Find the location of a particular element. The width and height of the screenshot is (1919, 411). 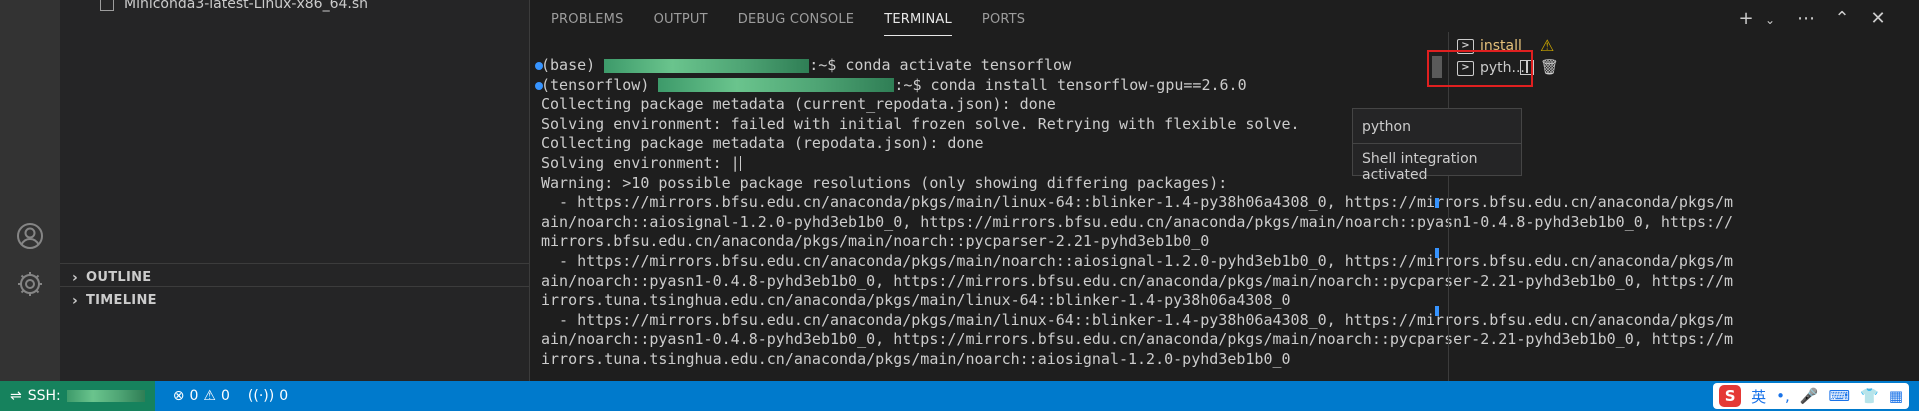

file-name: Miniconda3-latest-Linux-x86_64.sh is located at coordinates (246, 6).